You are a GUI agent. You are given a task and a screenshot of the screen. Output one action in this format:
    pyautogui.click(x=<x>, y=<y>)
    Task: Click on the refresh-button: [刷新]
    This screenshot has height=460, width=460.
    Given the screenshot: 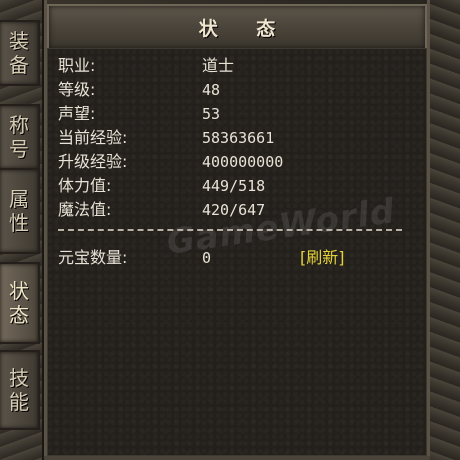 What is the action you would take?
    pyautogui.click(x=322, y=258)
    